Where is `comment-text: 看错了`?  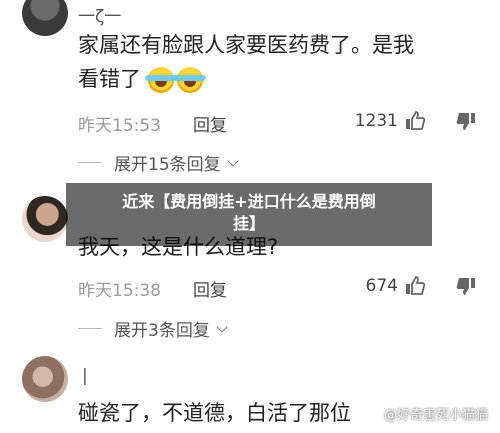 comment-text: 看错了 is located at coordinates (109, 79).